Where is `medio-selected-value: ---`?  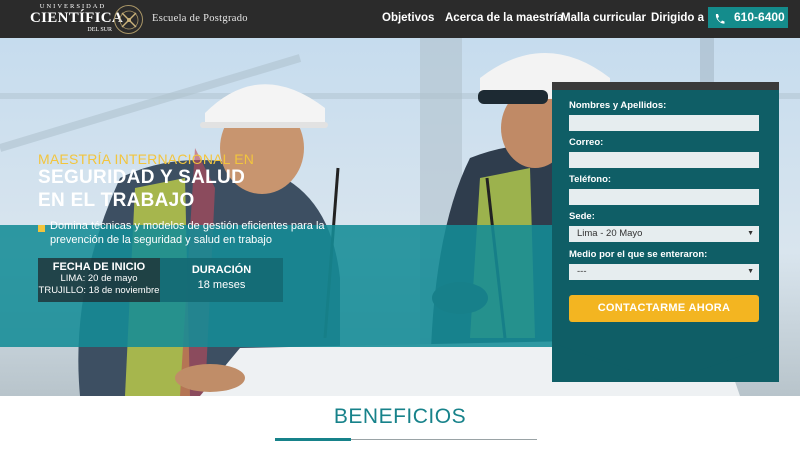
medio-selected-value: --- is located at coordinates (582, 271).